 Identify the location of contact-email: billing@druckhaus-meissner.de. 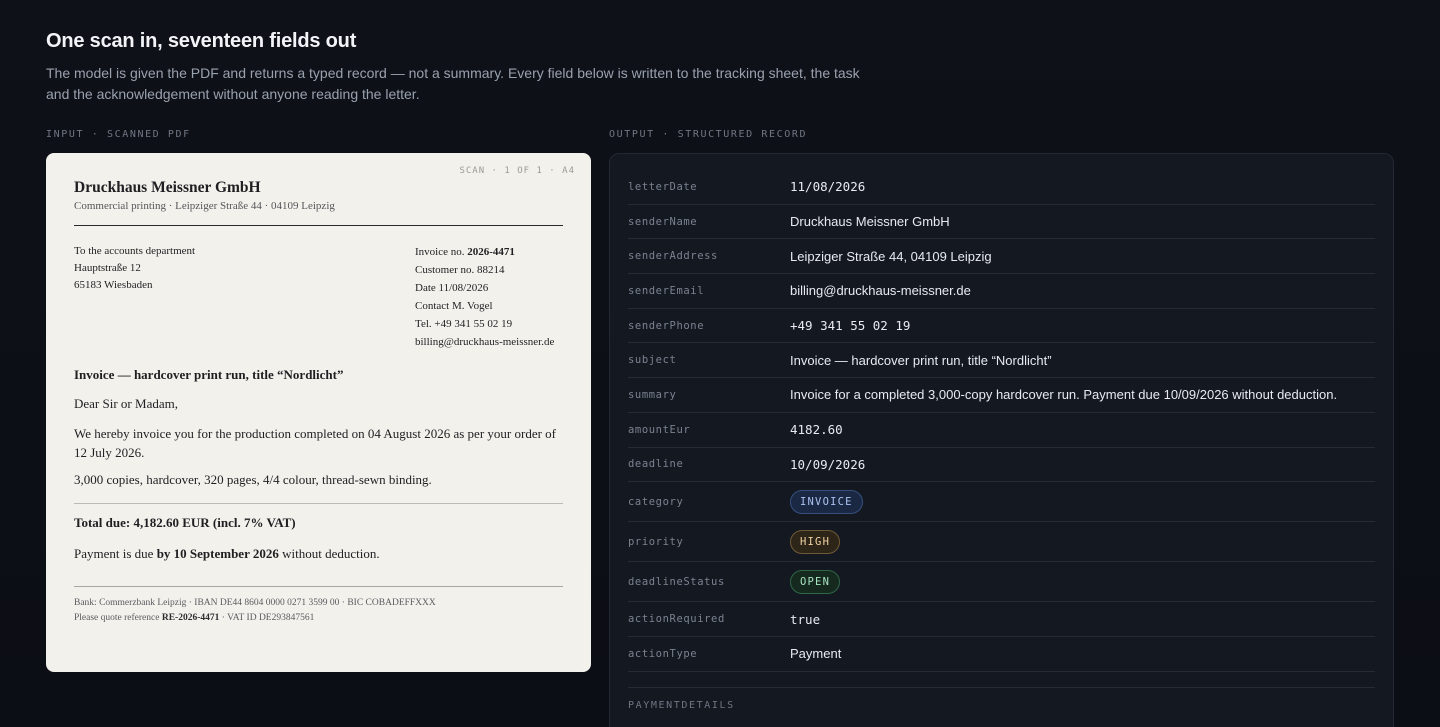
(485, 342).